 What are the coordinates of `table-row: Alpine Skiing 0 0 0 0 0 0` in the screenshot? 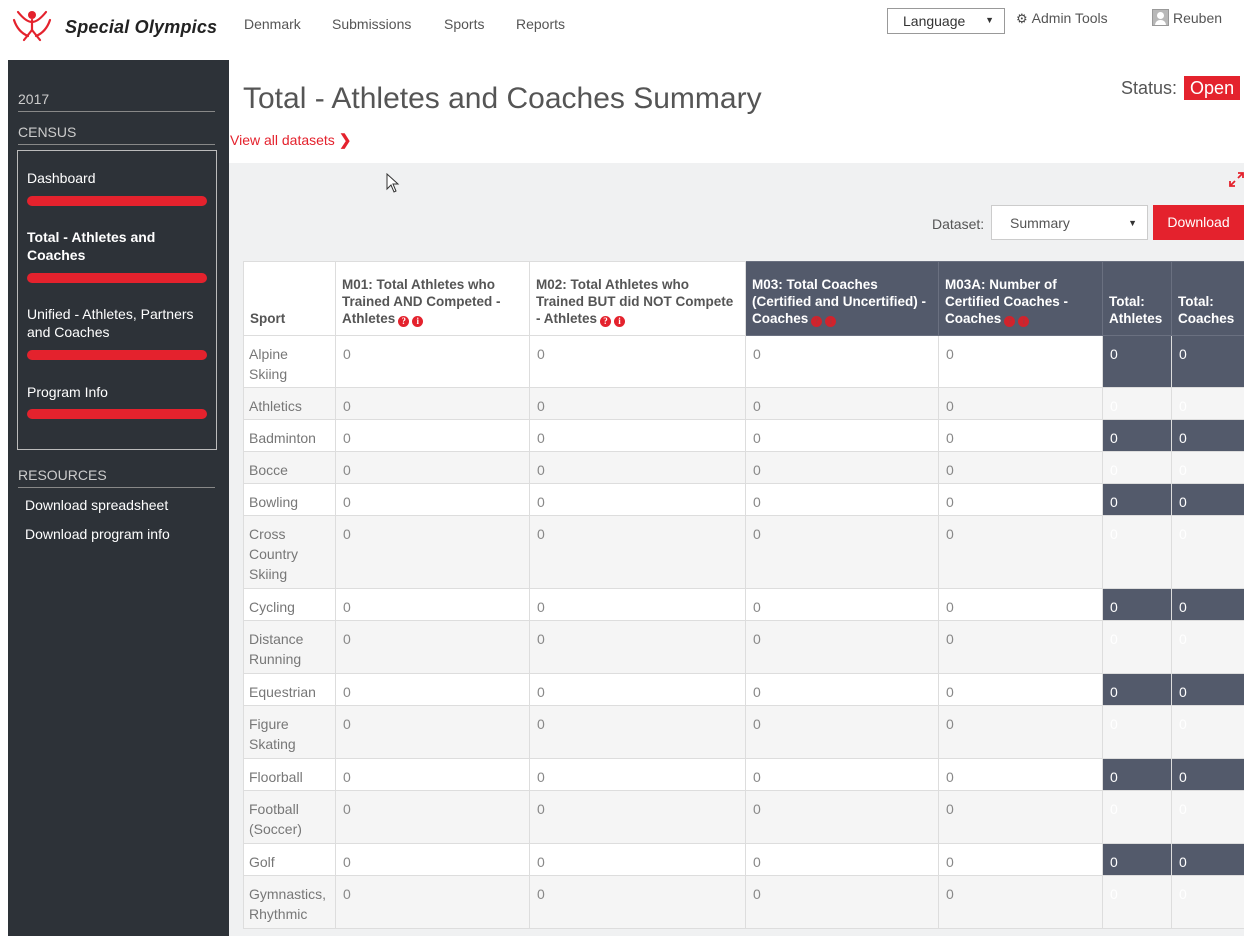 It's located at (743, 361).